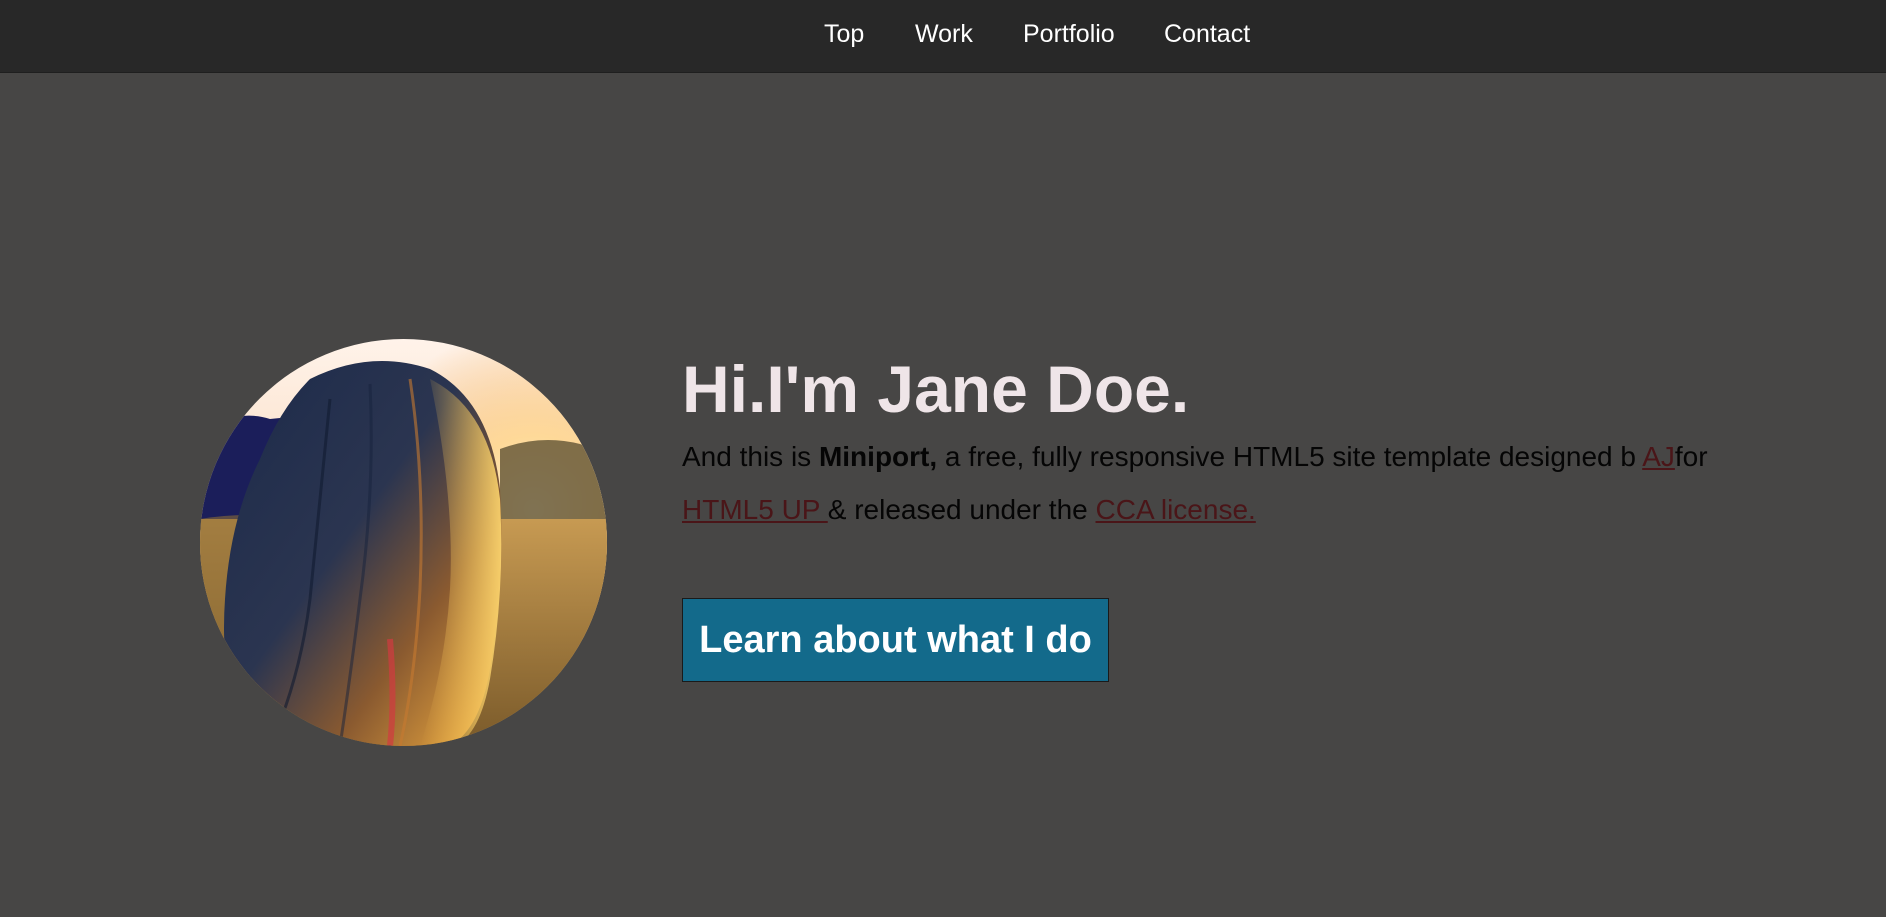 This screenshot has width=1886, height=917. I want to click on profile-avatar, so click(403, 542).